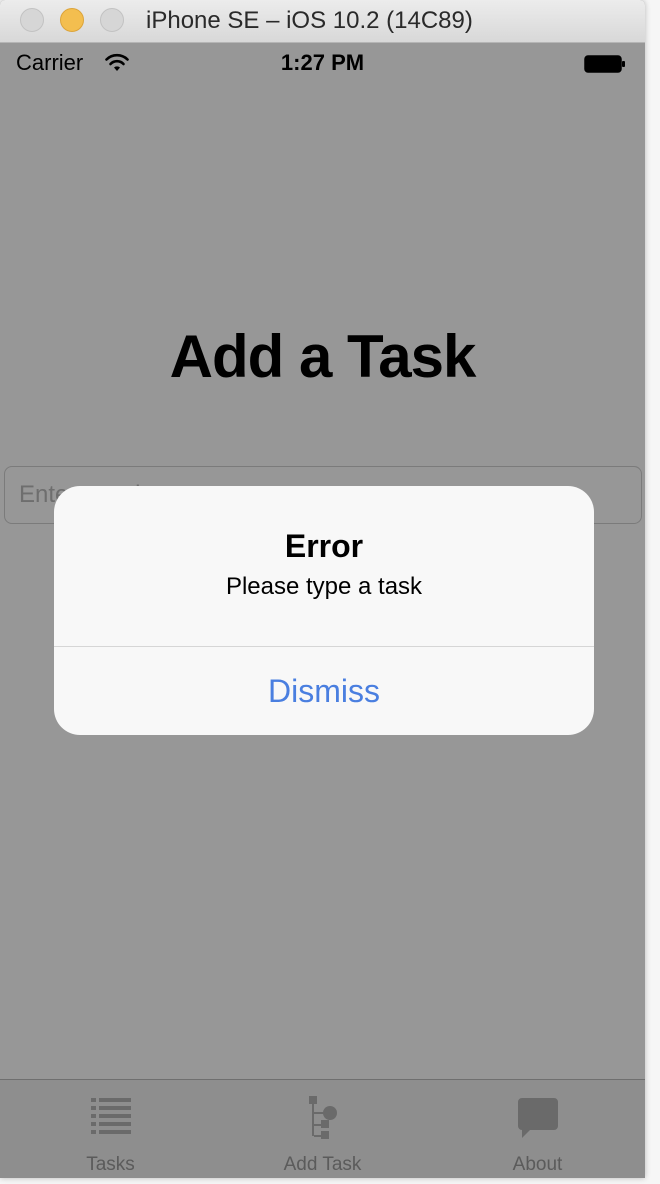 The width and height of the screenshot is (660, 1184). I want to click on tab-tasks: Tasks, so click(110, 1129).